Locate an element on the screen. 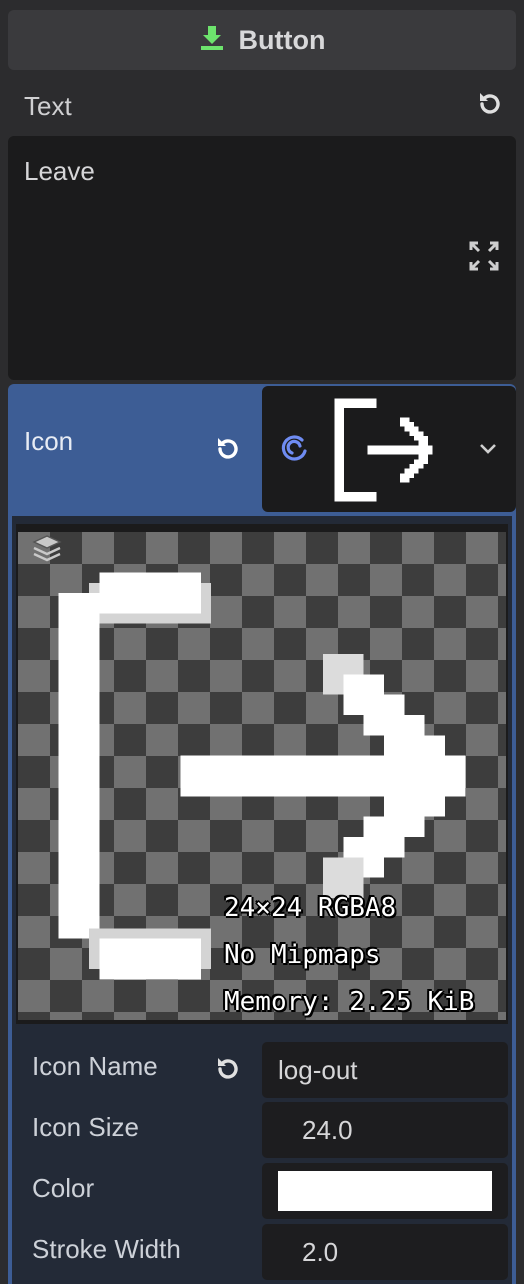 The image size is (524, 1284). inspector-header: Button is located at coordinates (262, 40).